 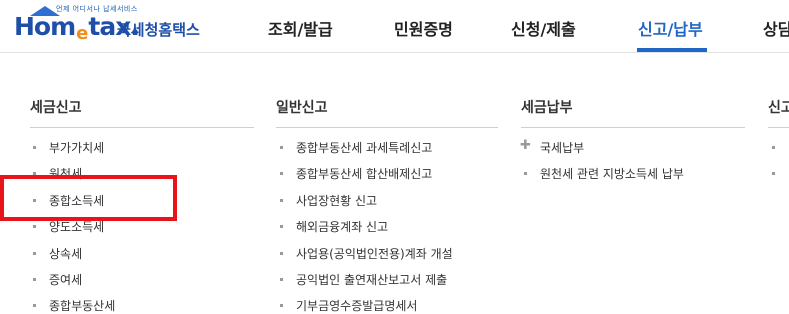 I want to click on menu-item-national-tax-payment: 국세납부, so click(x=562, y=147).